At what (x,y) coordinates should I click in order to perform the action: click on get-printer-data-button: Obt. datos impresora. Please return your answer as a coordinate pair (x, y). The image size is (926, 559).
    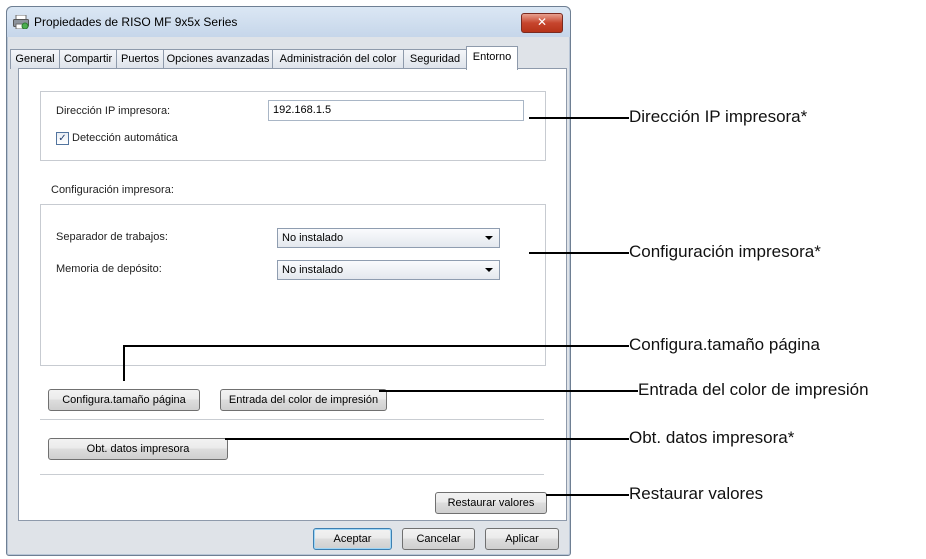
    Looking at the image, I should click on (138, 449).